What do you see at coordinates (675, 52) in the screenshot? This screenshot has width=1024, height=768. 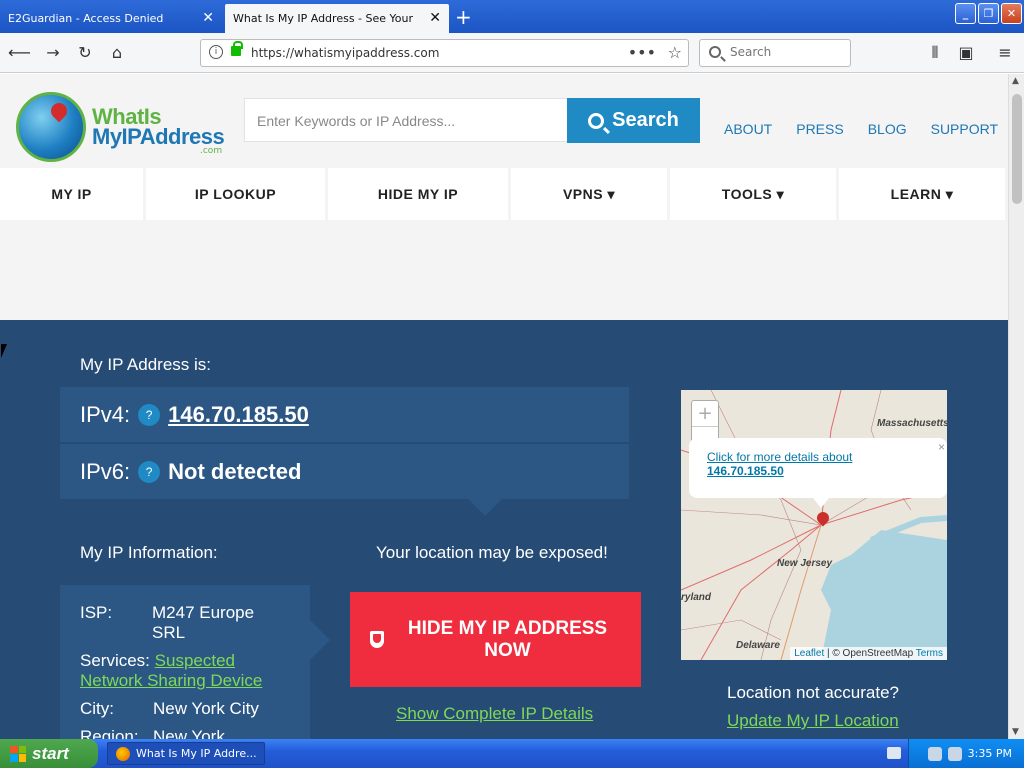 I see `bookmark-star-icon: ☆` at bounding box center [675, 52].